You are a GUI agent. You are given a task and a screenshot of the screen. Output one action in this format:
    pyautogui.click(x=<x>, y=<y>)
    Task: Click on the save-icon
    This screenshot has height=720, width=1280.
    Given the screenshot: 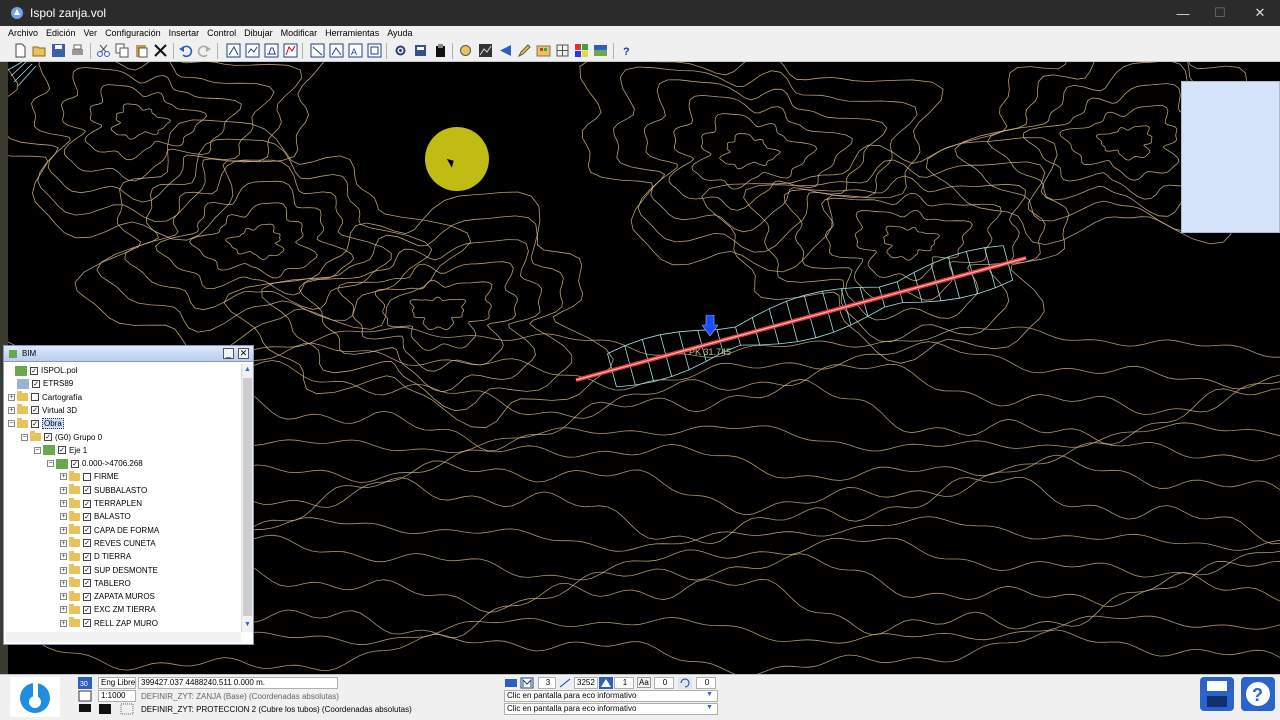 What is the action you would take?
    pyautogui.click(x=58, y=50)
    